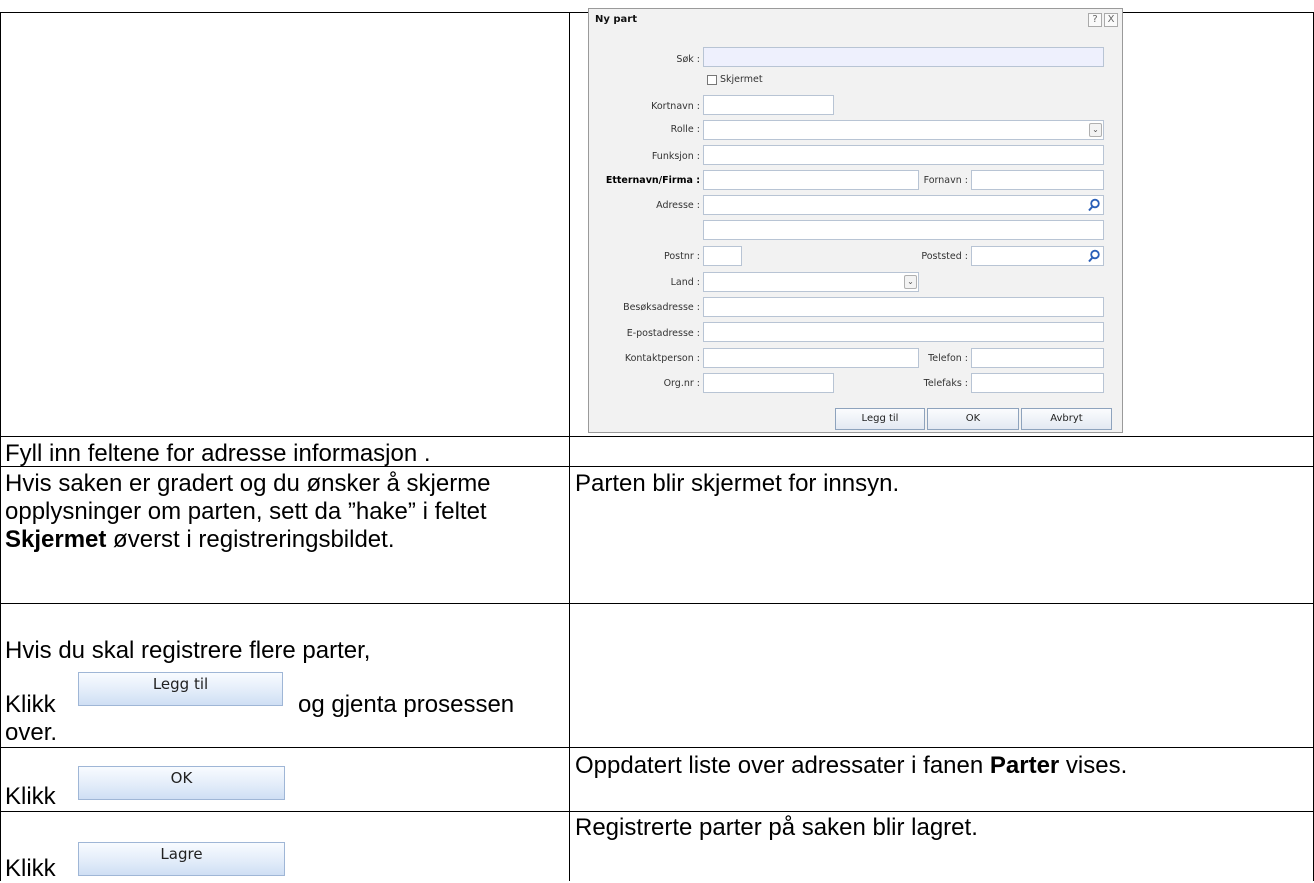  What do you see at coordinates (685, 129) in the screenshot?
I see `rolle-label: Rolle :` at bounding box center [685, 129].